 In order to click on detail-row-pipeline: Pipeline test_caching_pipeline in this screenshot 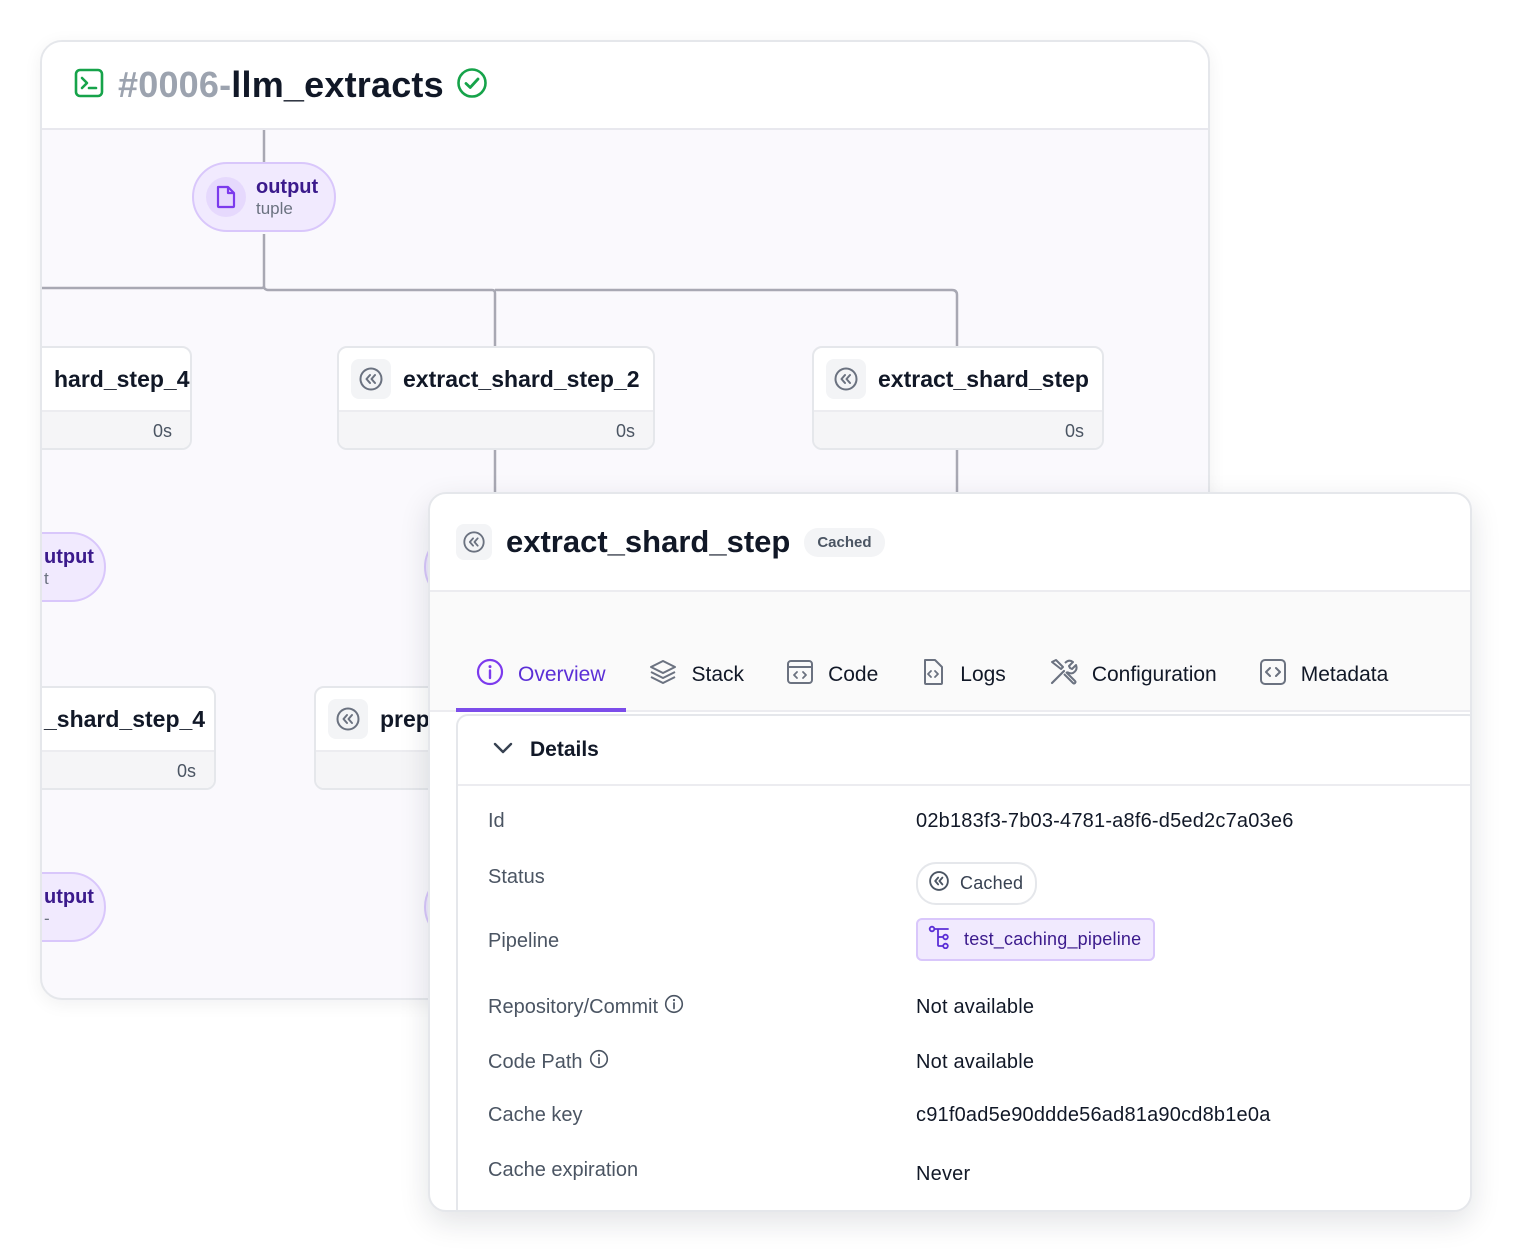, I will do `click(822, 939)`.